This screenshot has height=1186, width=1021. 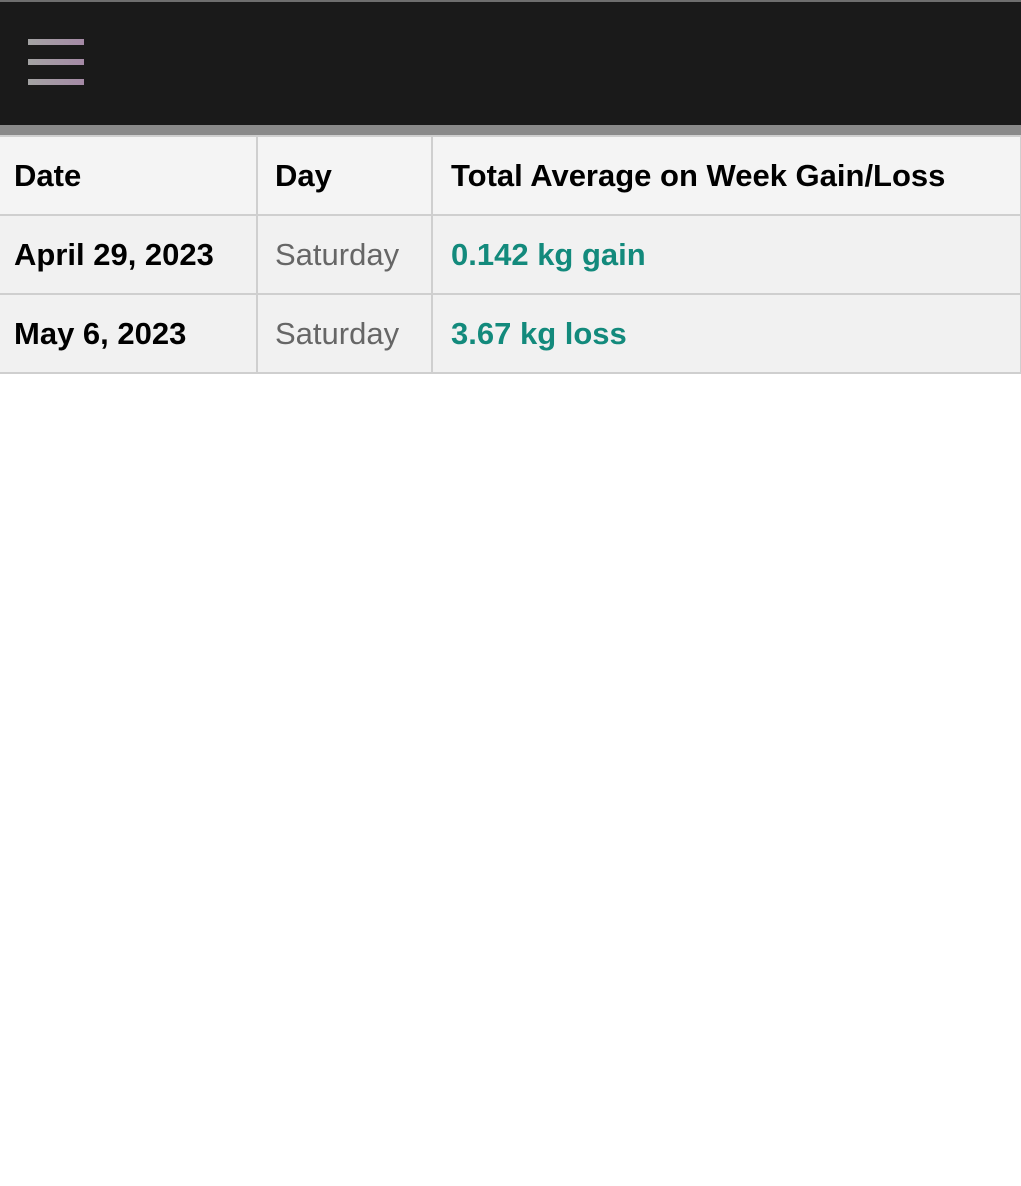 I want to click on table-row: May 6, 2023 Saturday 3.67 kg loss, so click(x=510, y=333).